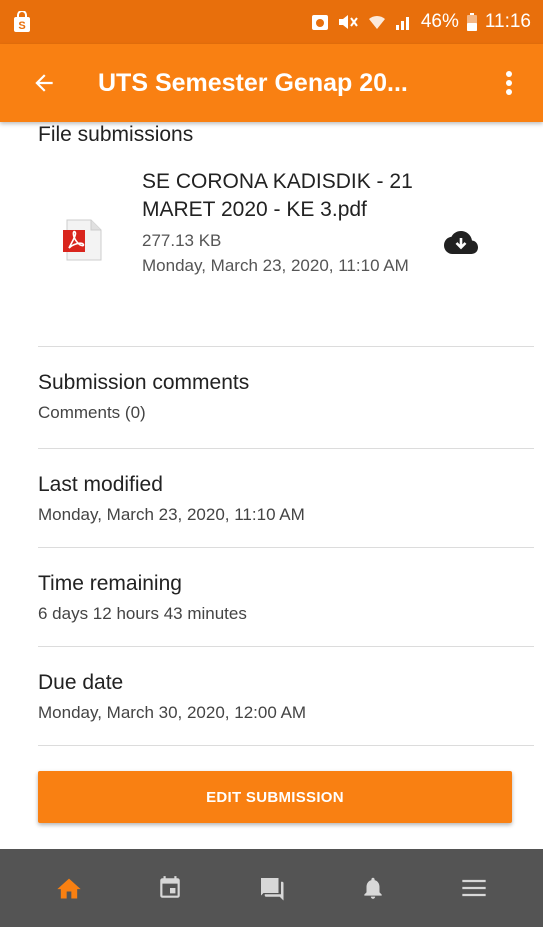 The image size is (543, 927). What do you see at coordinates (275, 797) in the screenshot?
I see `edit-submission-button: EDIT SUBMISSION` at bounding box center [275, 797].